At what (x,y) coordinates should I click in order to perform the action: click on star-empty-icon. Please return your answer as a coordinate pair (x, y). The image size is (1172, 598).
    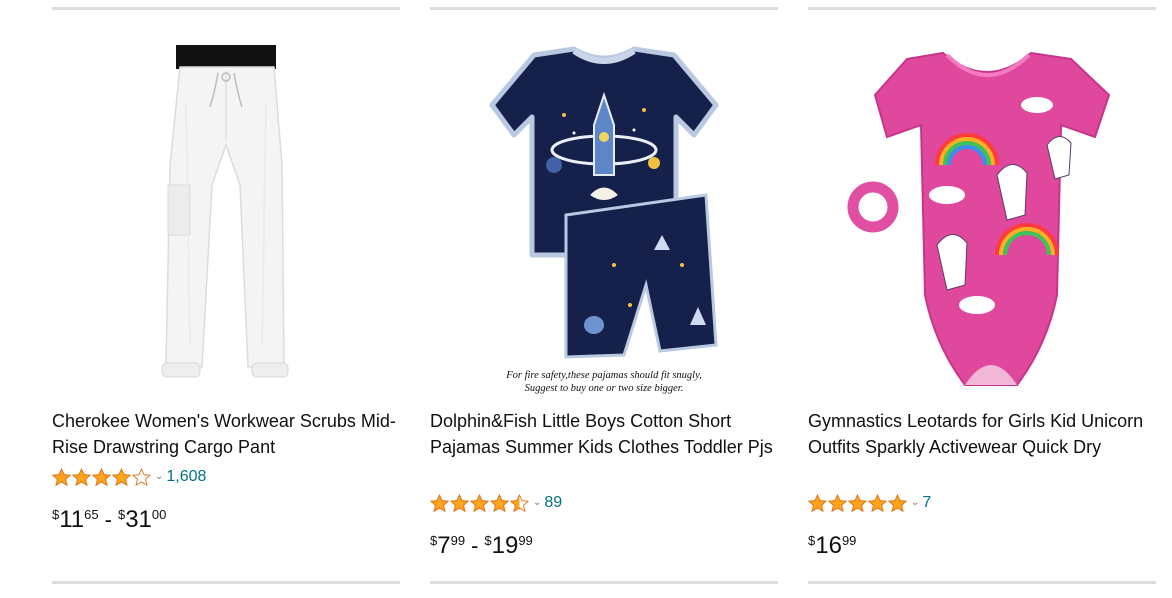
    Looking at the image, I should click on (141, 476).